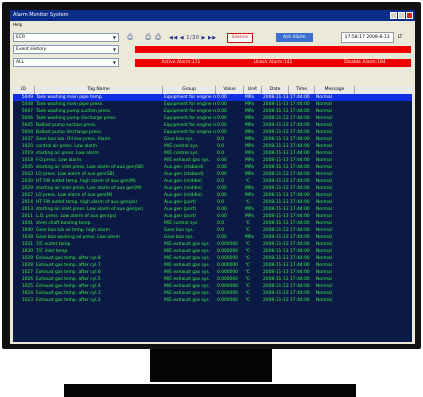 The width and height of the screenshot is (423, 397). Describe the element at coordinates (17, 24) in the screenshot. I see `menu-help: Help` at that location.